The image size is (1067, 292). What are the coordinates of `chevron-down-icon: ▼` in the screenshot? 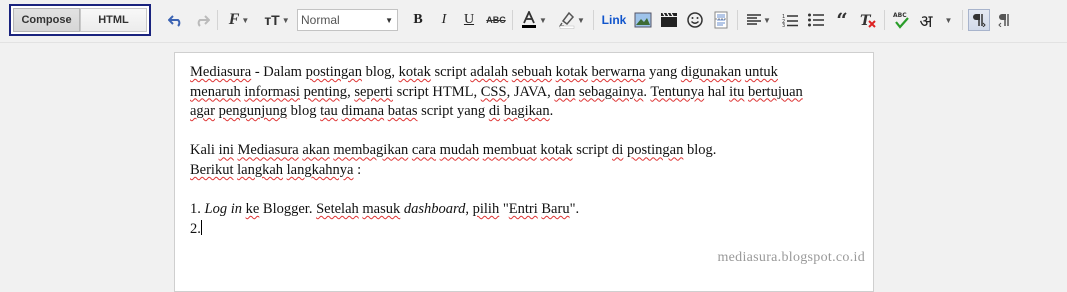 It's located at (389, 20).